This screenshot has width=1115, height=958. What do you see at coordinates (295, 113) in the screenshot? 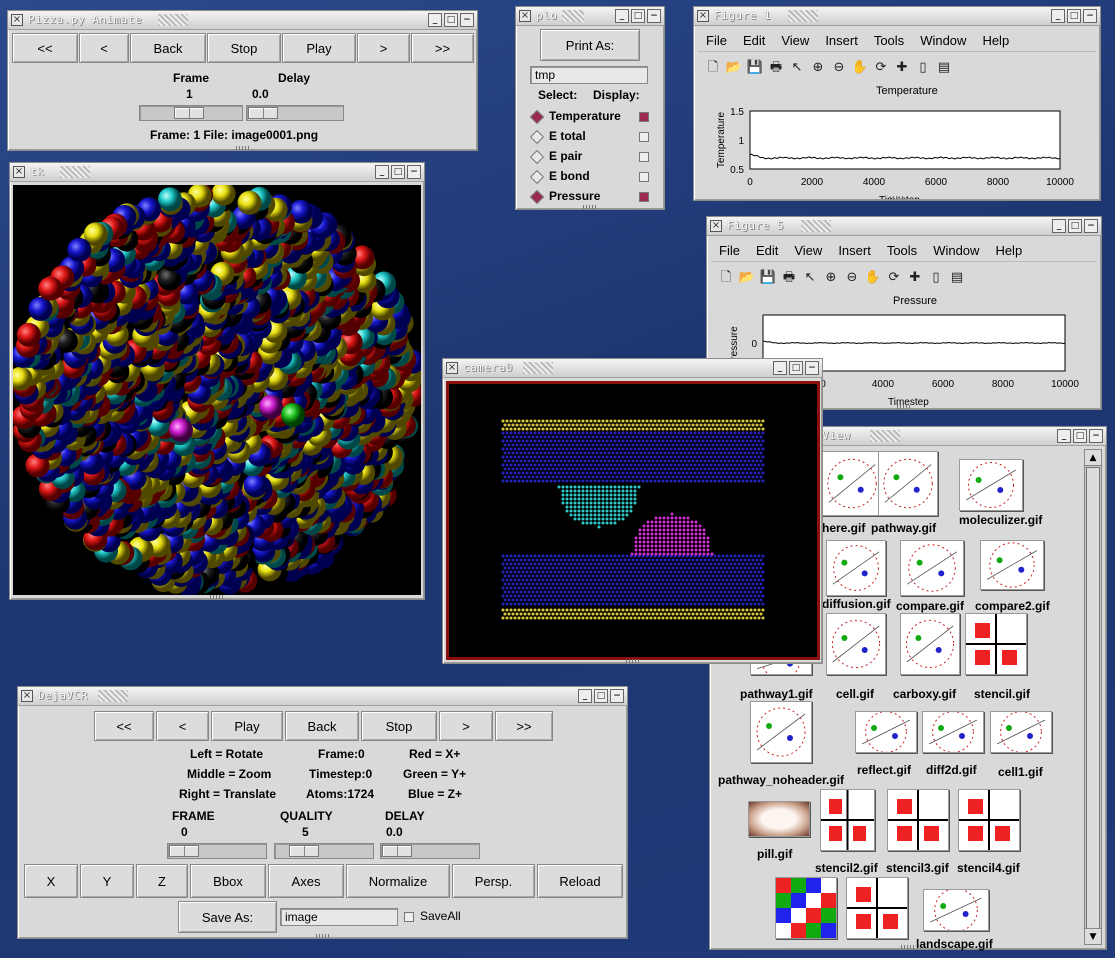
I see `delay-slider` at bounding box center [295, 113].